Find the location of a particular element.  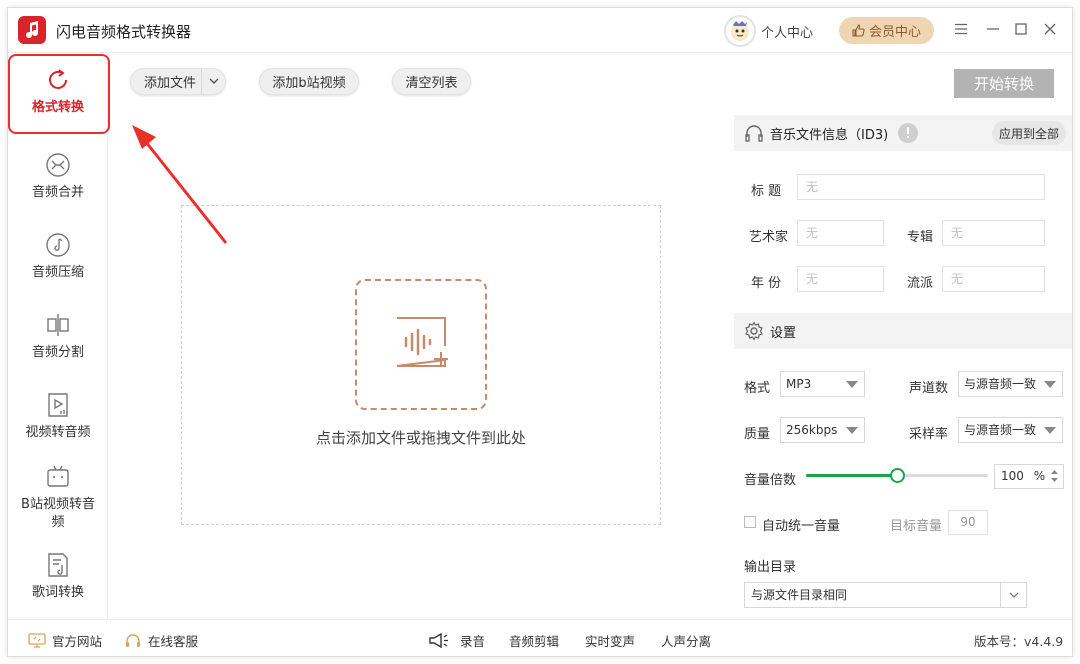

gear-icon is located at coordinates (754, 331).